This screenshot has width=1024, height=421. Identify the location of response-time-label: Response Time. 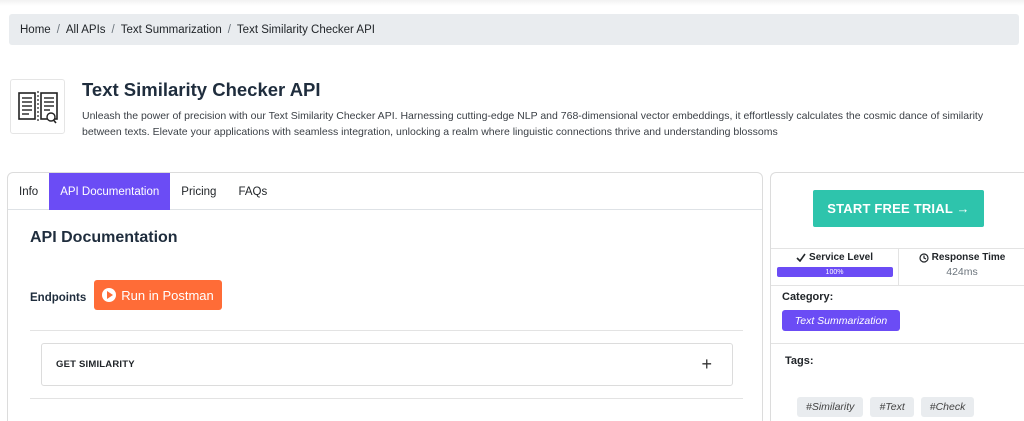
(968, 257).